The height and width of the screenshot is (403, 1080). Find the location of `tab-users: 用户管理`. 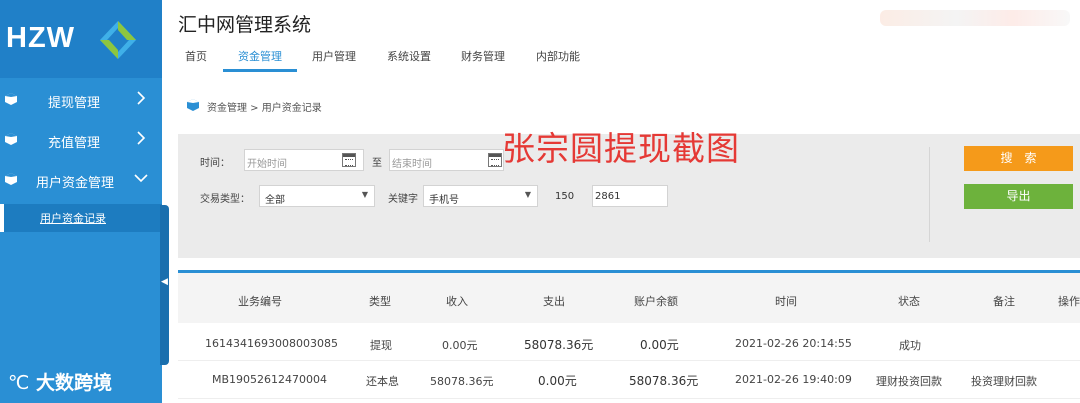

tab-users: 用户管理 is located at coordinates (334, 56).